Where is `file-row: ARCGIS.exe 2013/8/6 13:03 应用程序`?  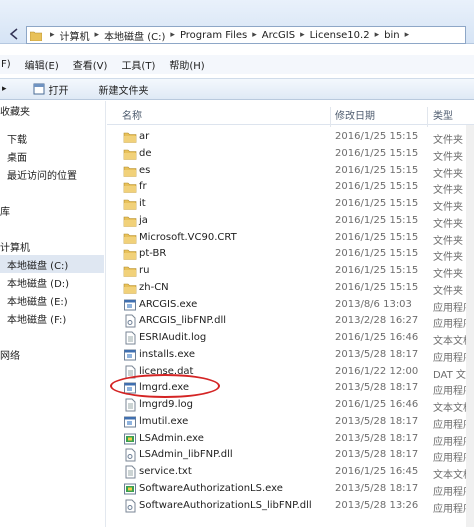 file-row: ARCGIS.exe 2013/8/6 13:03 应用程序 is located at coordinates (290, 305).